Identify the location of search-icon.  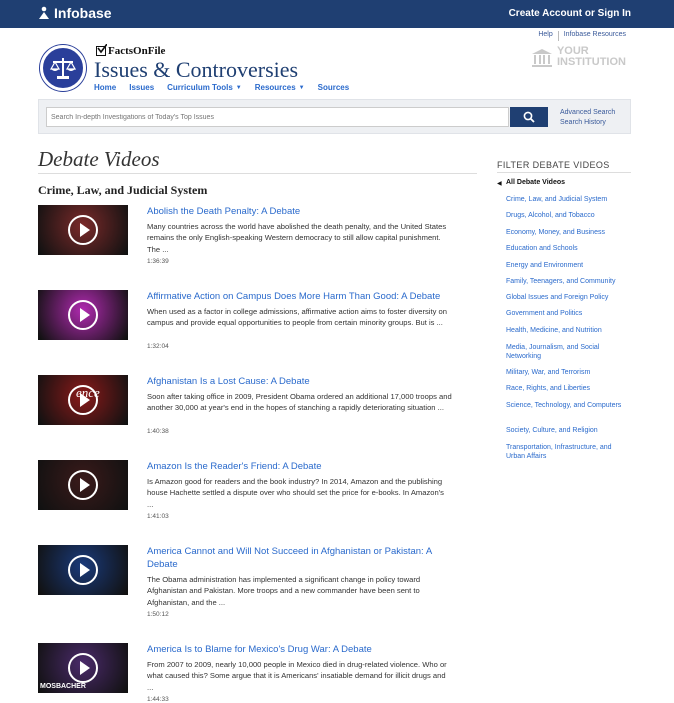
(529, 117).